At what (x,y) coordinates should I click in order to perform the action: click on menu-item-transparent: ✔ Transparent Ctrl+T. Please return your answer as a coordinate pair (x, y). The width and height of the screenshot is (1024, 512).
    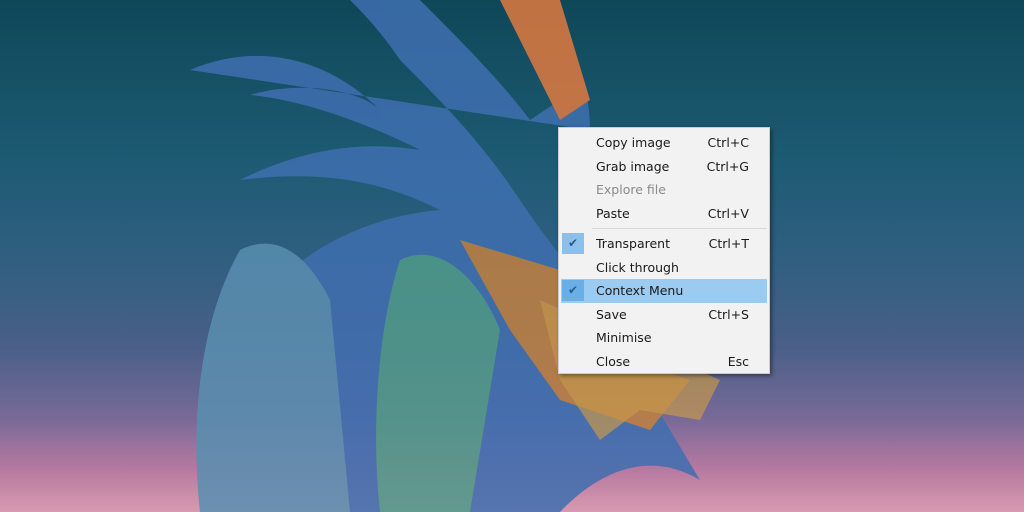
    Looking at the image, I should click on (664, 244).